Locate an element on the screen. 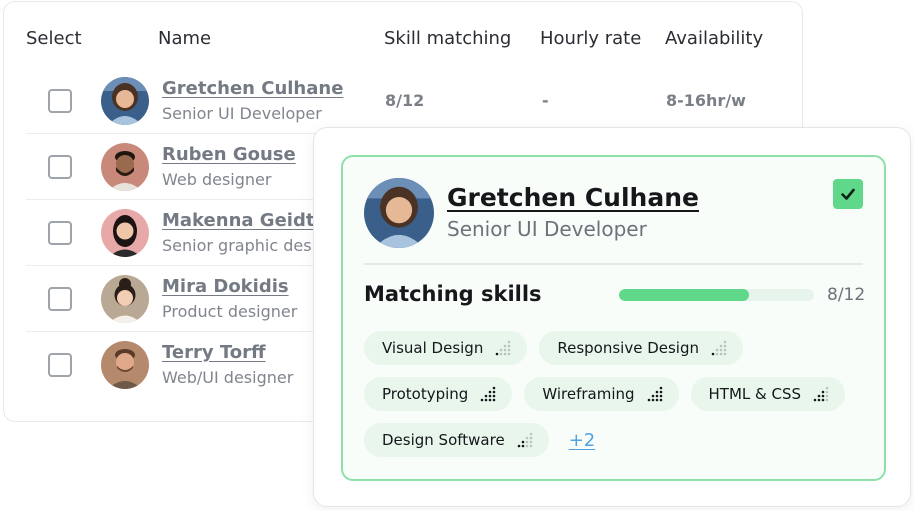  select-candidate-checkbox is located at coordinates (848, 194).